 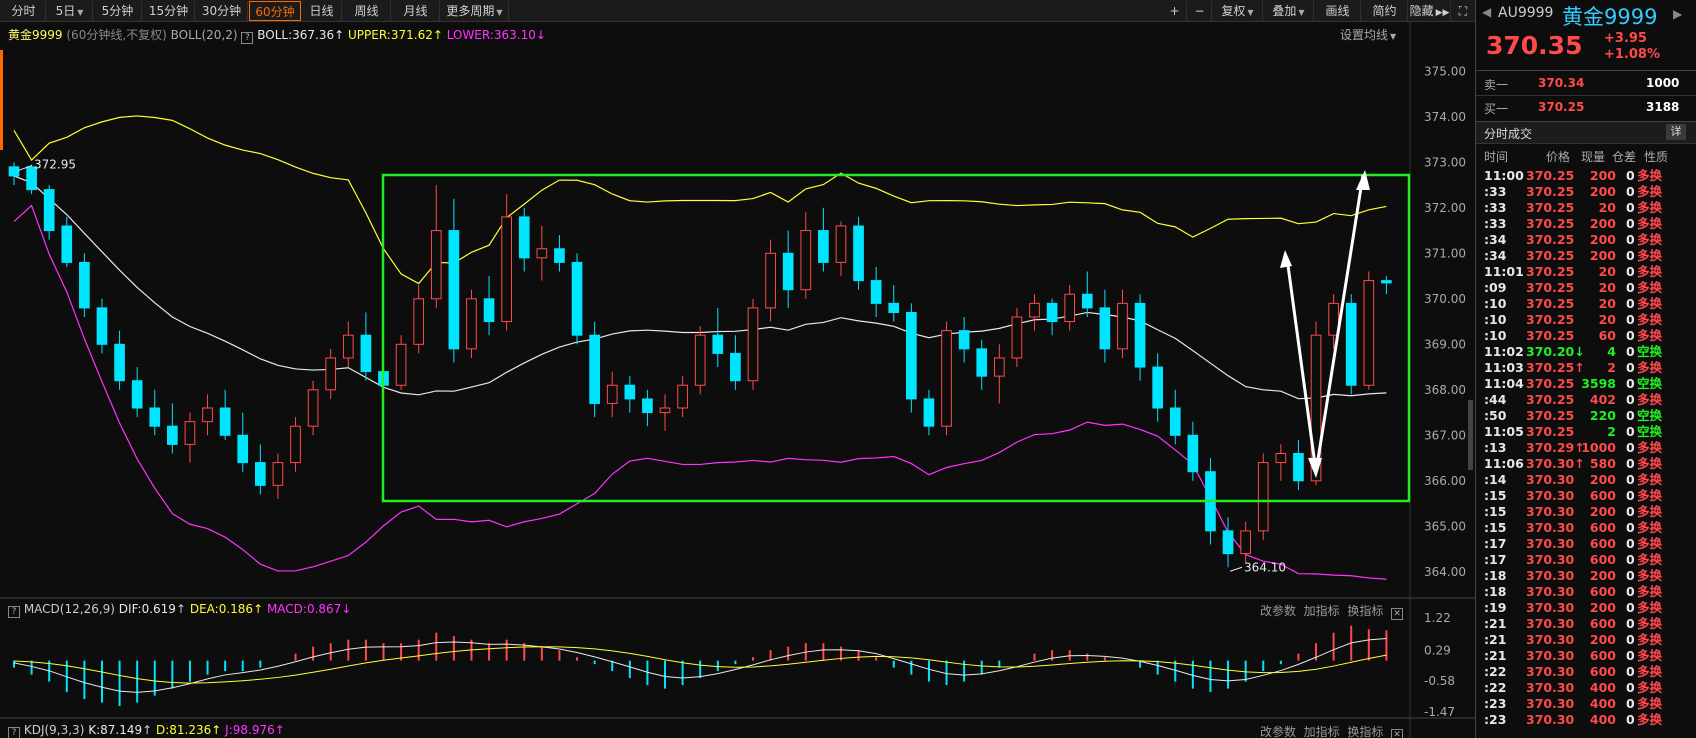 I want to click on tick-row: :15 370.30 600 0 多换, so click(x=1589, y=496).